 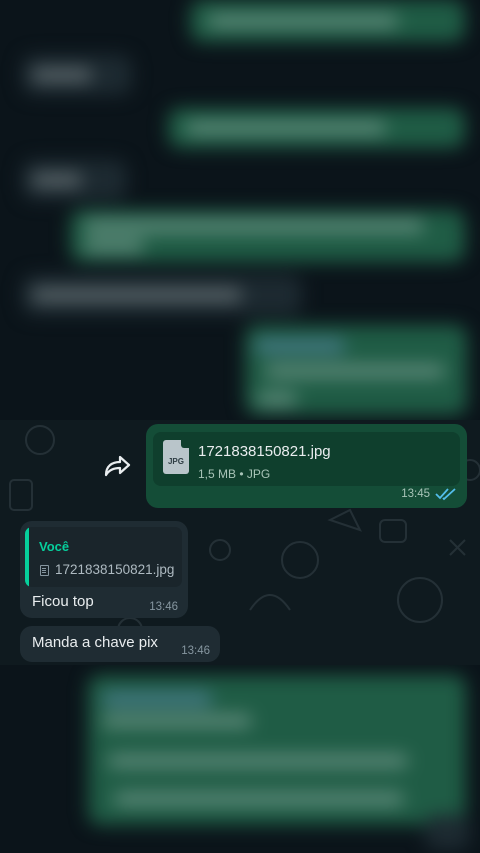 I want to click on file-name: 1721838150821.jpg, so click(x=264, y=451).